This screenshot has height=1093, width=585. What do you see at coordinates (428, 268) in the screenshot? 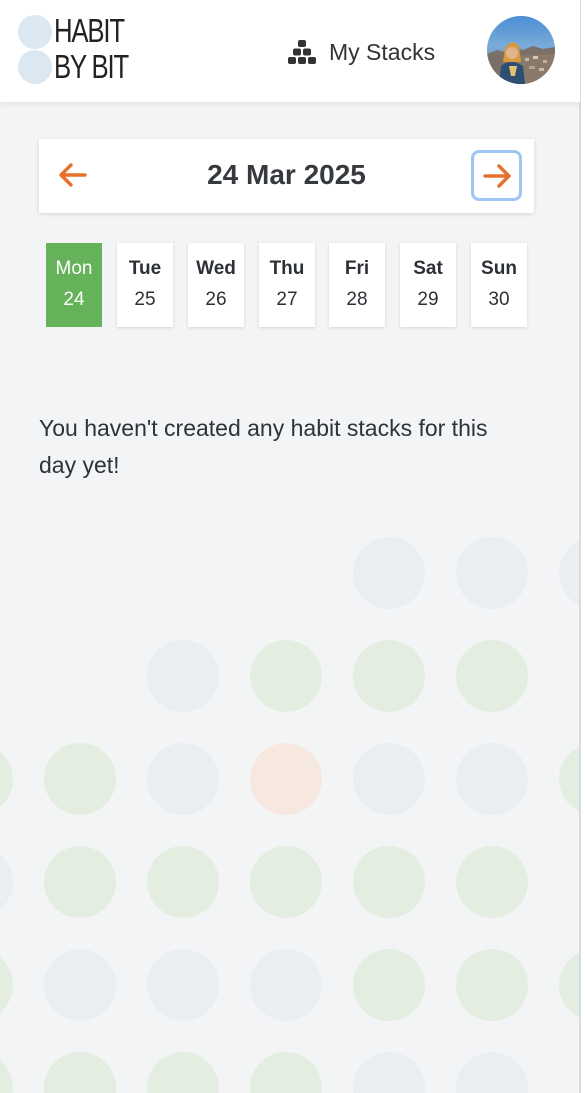
I see `day-name: Sat` at bounding box center [428, 268].